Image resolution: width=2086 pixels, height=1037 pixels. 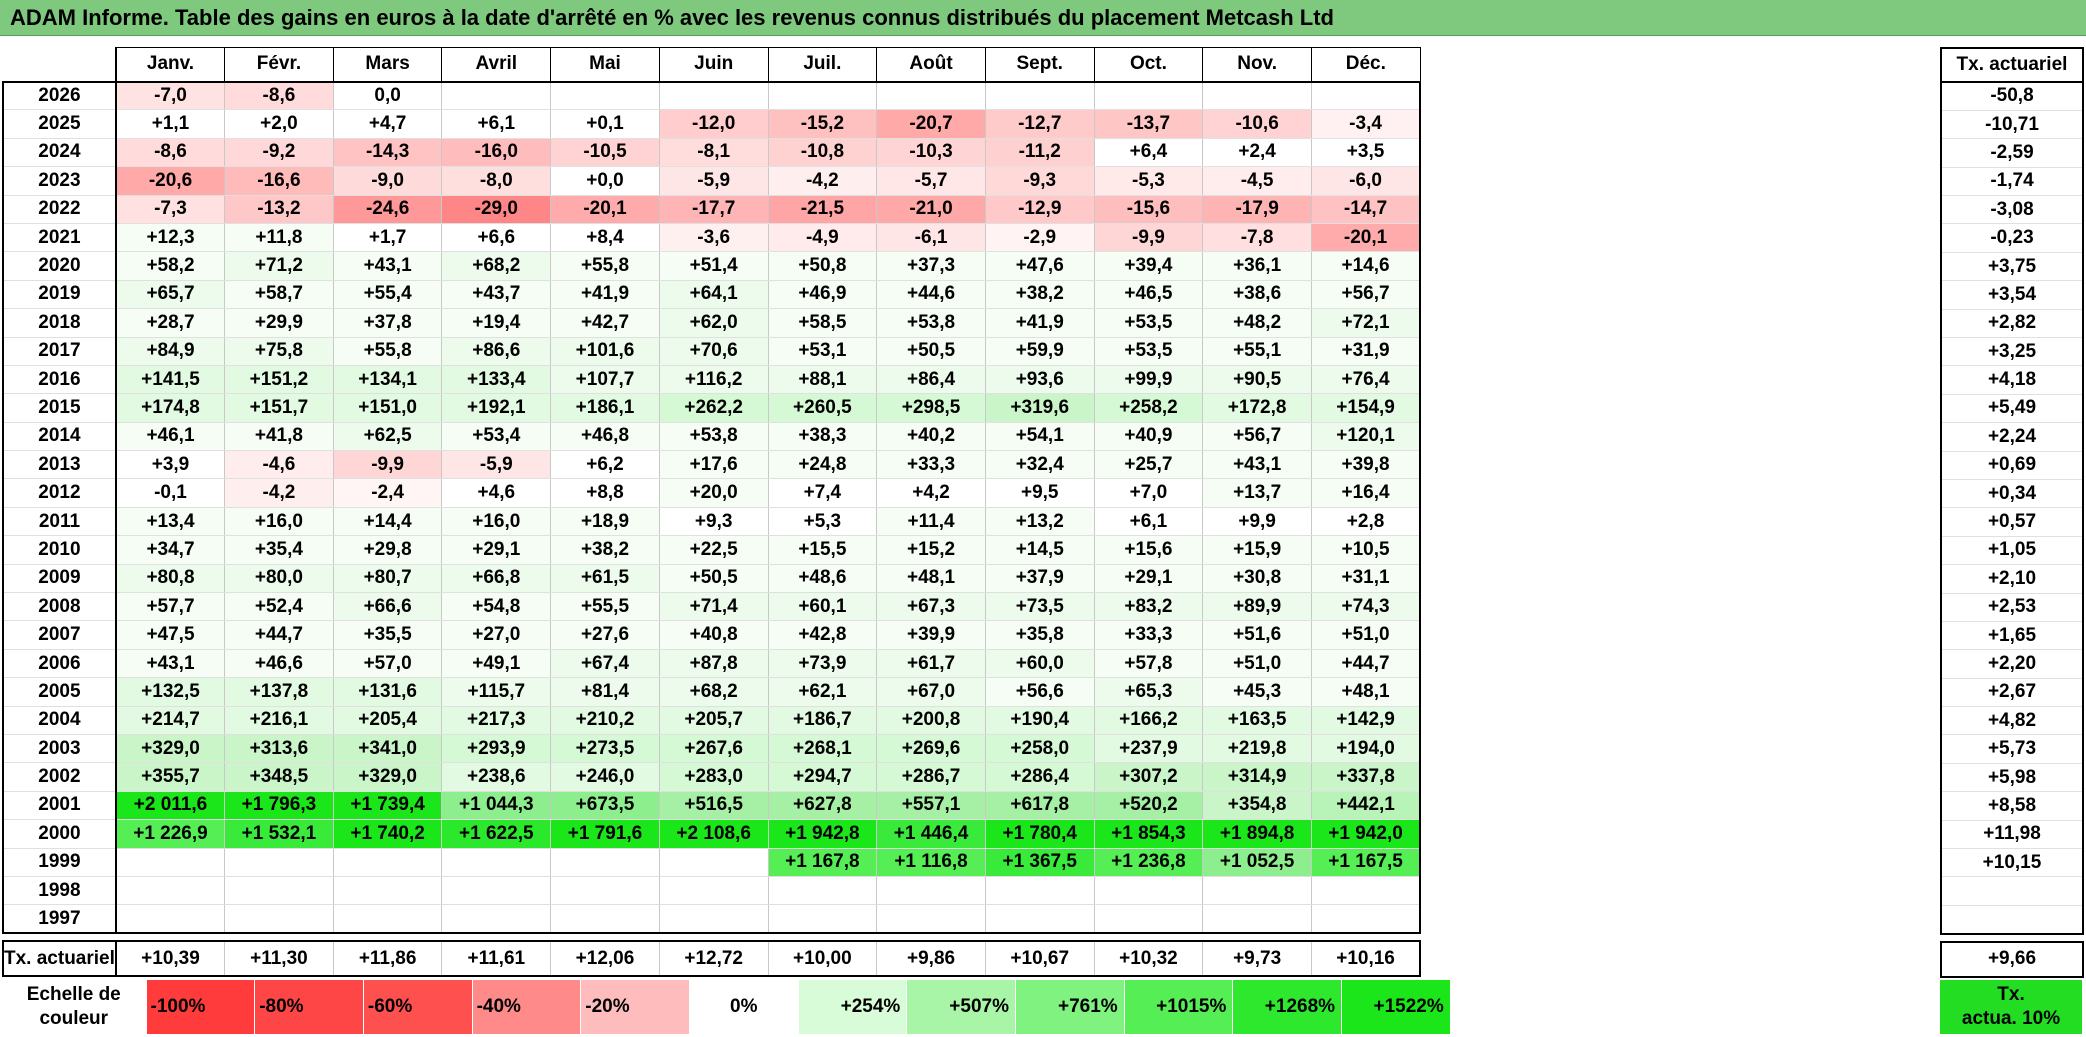 I want to click on gain-cell: +2,4, so click(x=1257, y=153).